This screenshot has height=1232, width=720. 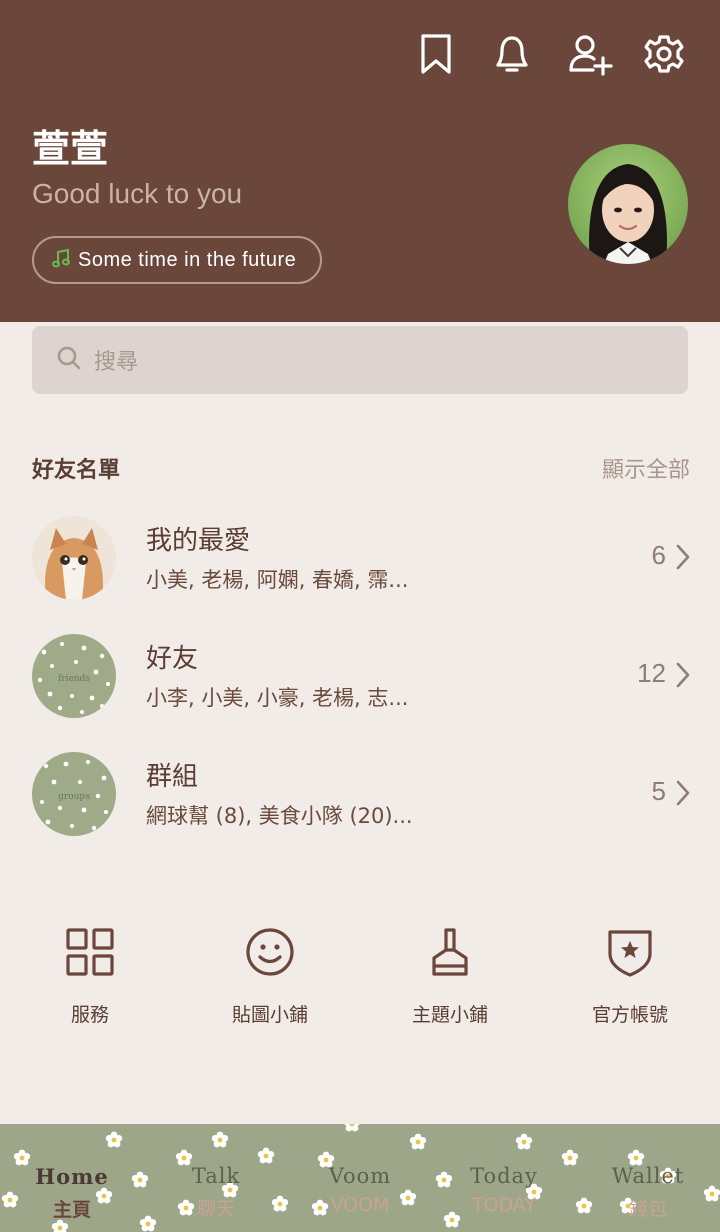 What do you see at coordinates (629, 1015) in the screenshot?
I see `shortcut-label: 官方帳號` at bounding box center [629, 1015].